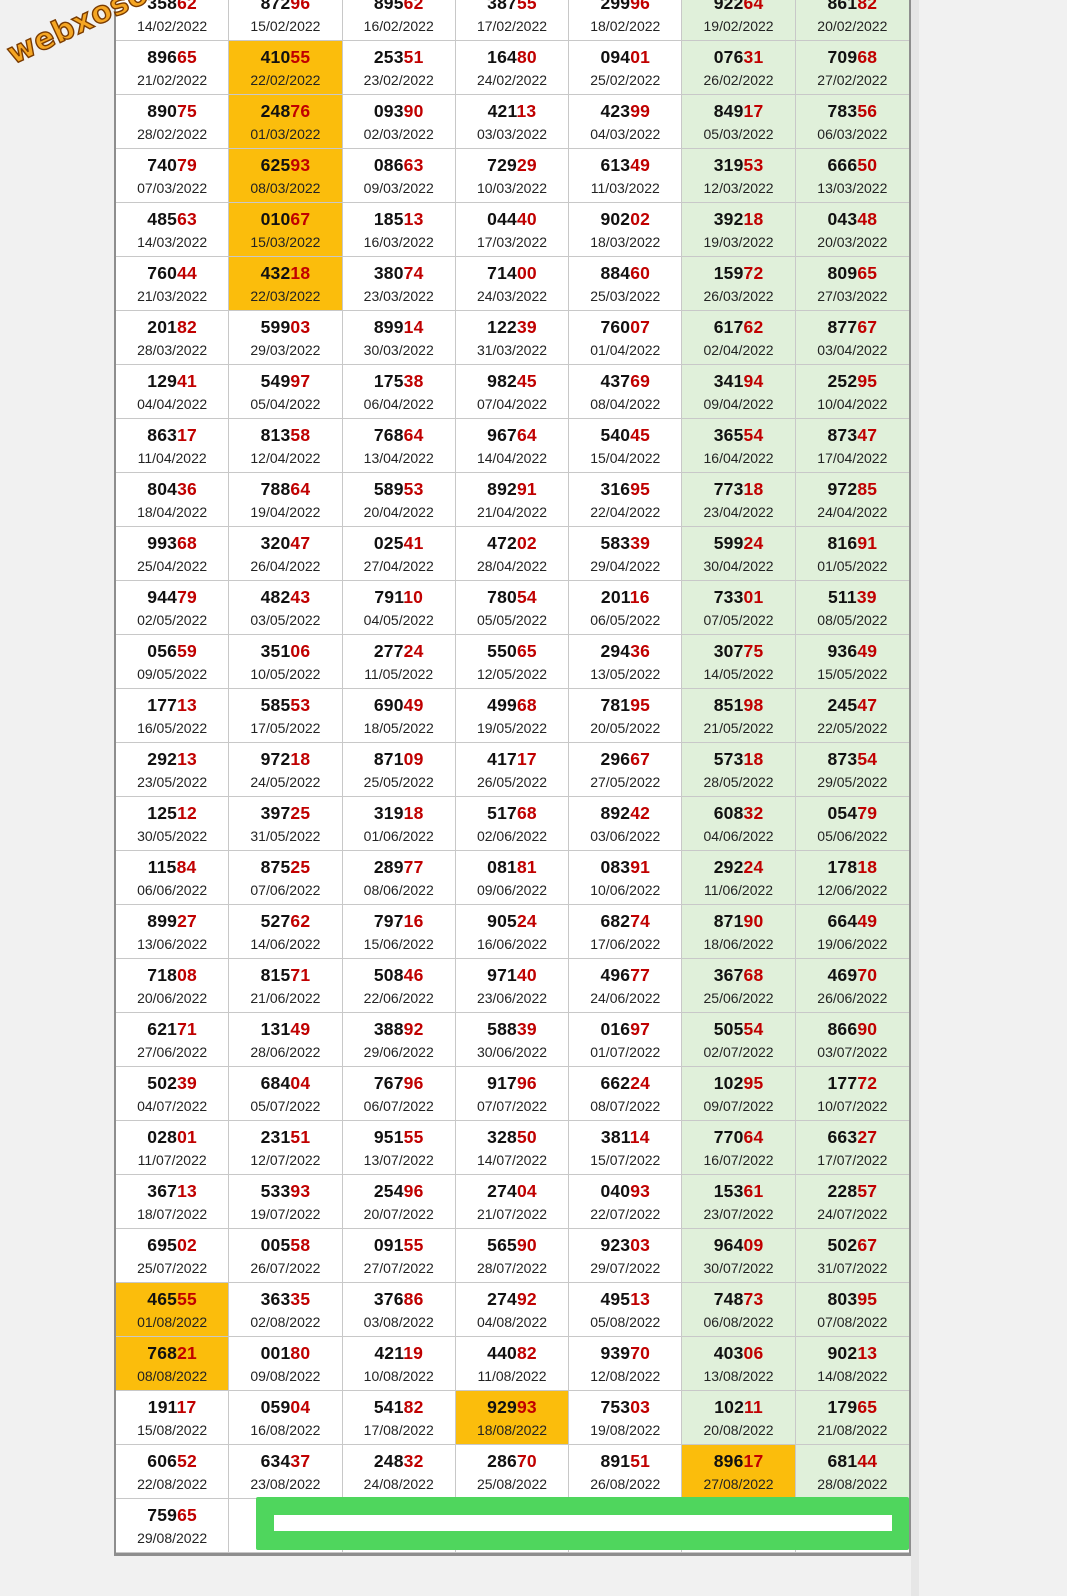 Image resolution: width=1067 pixels, height=1596 pixels. I want to click on result-date: 08/08/2022, so click(172, 1375).